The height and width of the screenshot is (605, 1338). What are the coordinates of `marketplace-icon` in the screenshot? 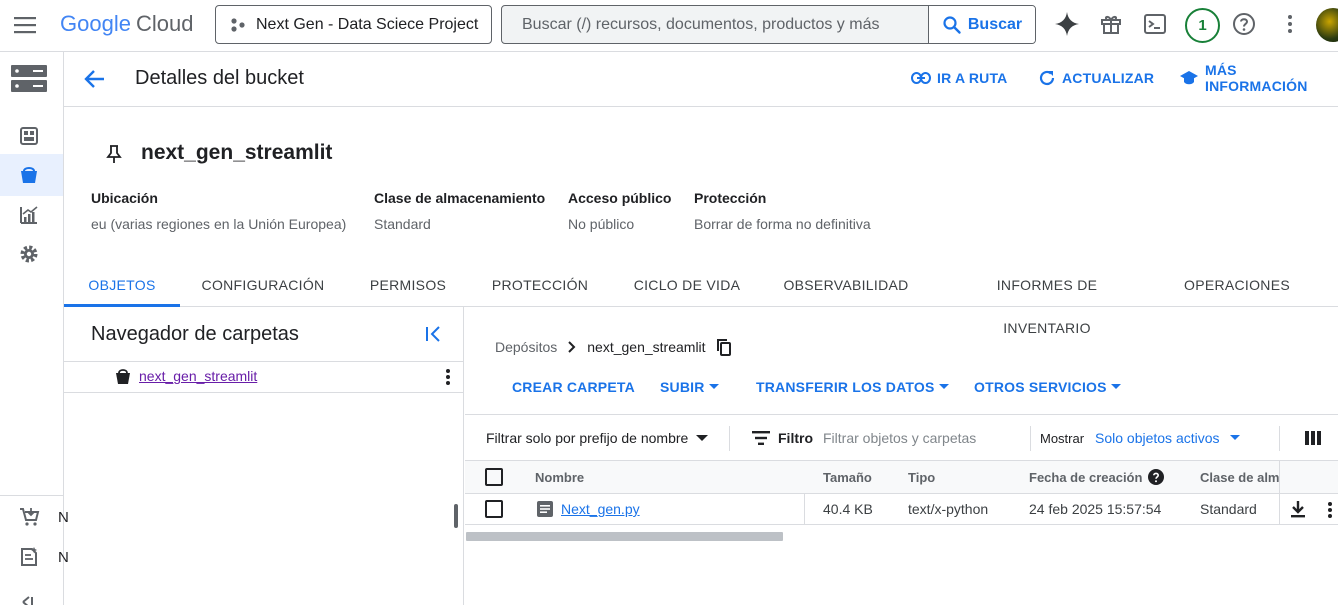 It's located at (29, 517).